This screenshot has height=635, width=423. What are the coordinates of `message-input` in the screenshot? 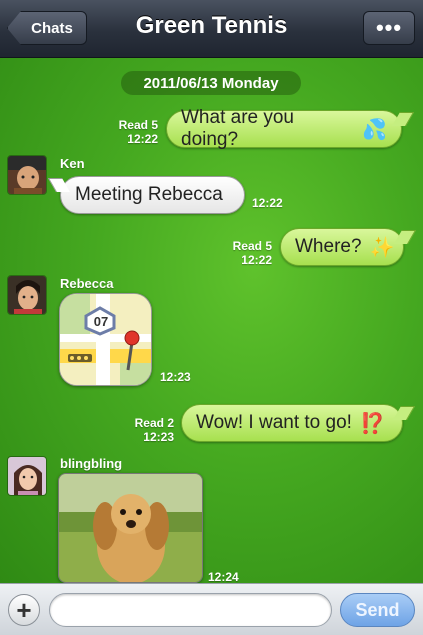 It's located at (190, 610).